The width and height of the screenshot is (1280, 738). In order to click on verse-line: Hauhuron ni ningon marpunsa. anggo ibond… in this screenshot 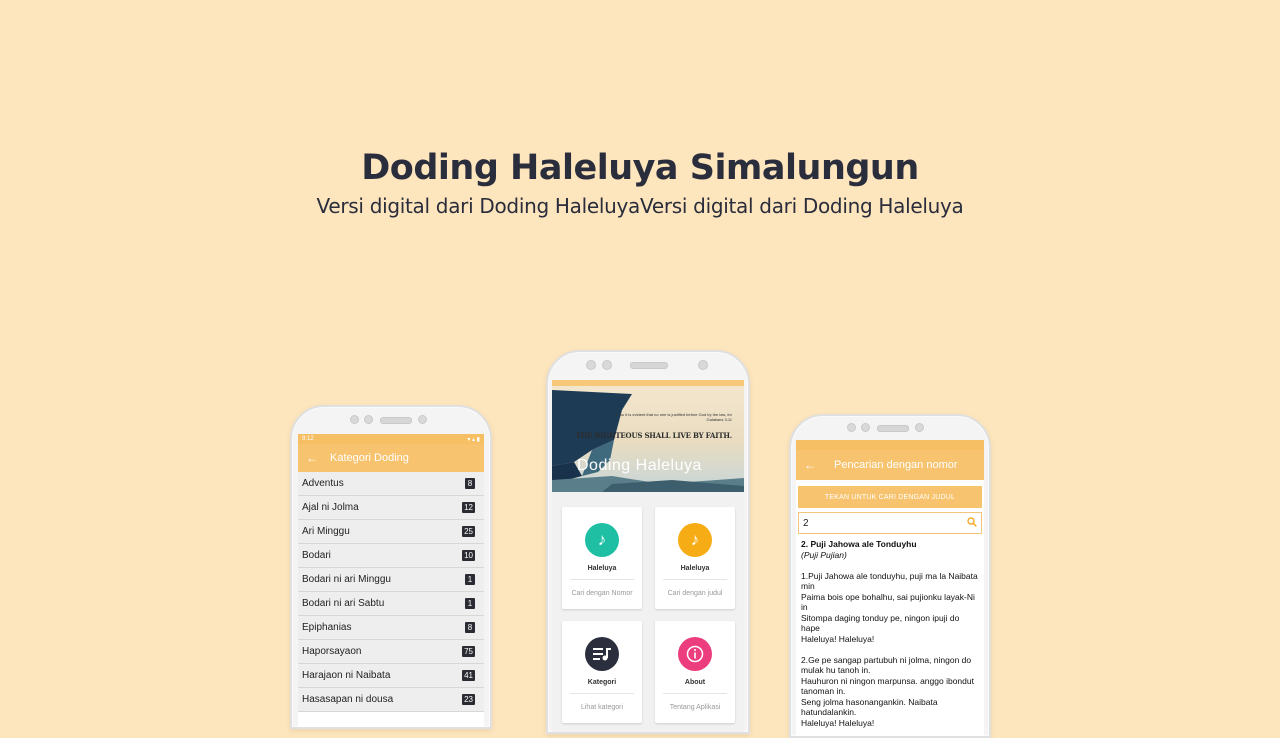, I will do `click(887, 686)`.